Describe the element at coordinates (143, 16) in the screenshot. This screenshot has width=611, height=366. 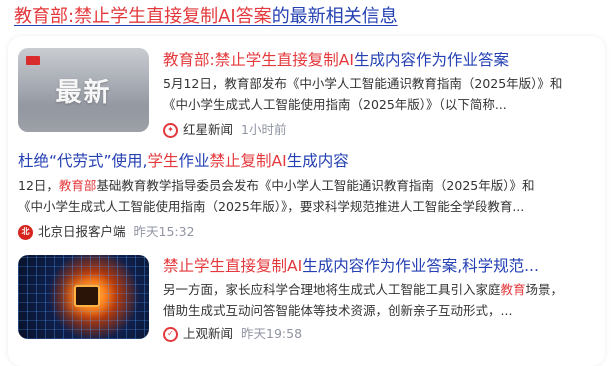
I see `header-highlight: 教育部:禁止学生直接复制AI答案` at that location.